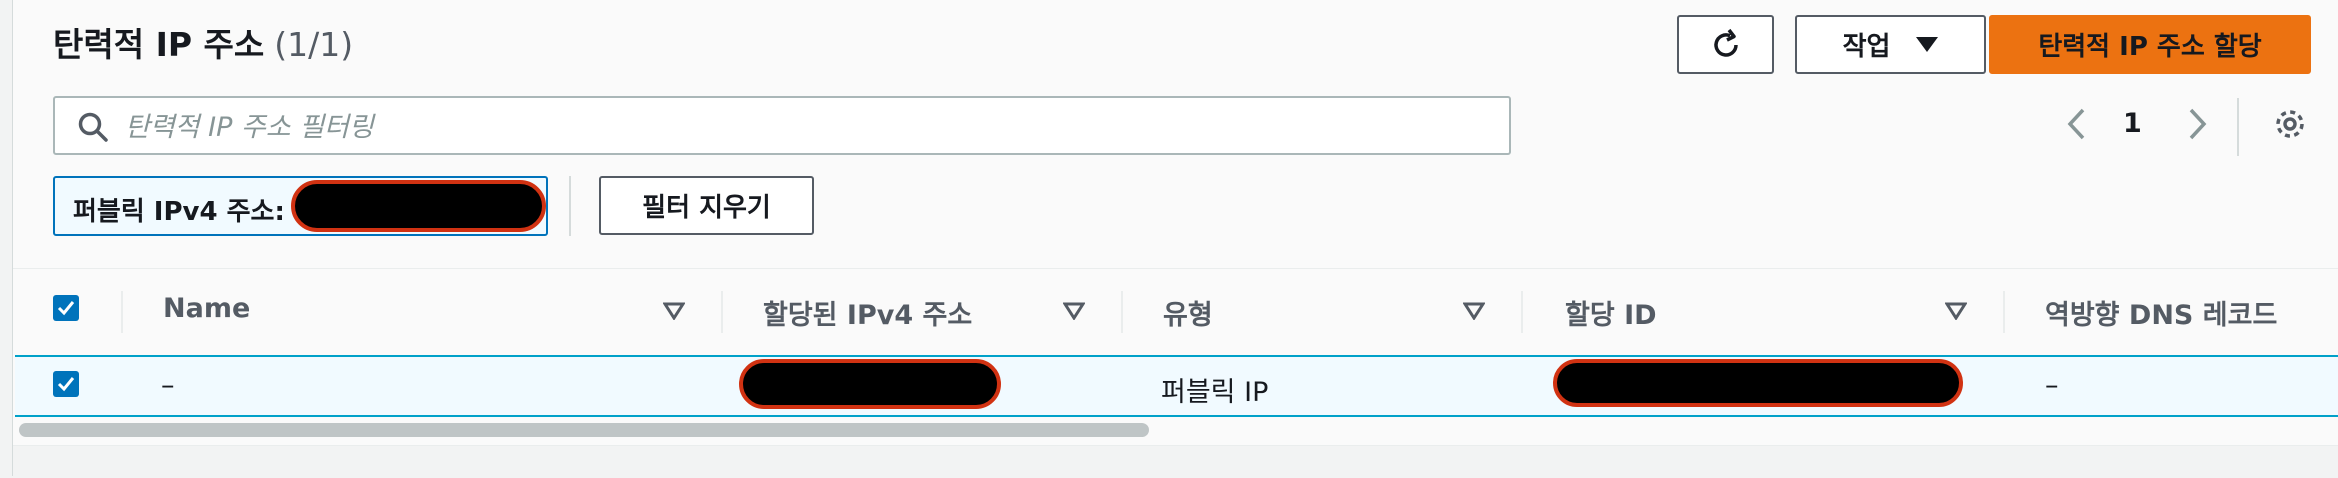 The width and height of the screenshot is (2338, 478). What do you see at coordinates (2132, 123) in the screenshot?
I see `current-page-number: 1` at bounding box center [2132, 123].